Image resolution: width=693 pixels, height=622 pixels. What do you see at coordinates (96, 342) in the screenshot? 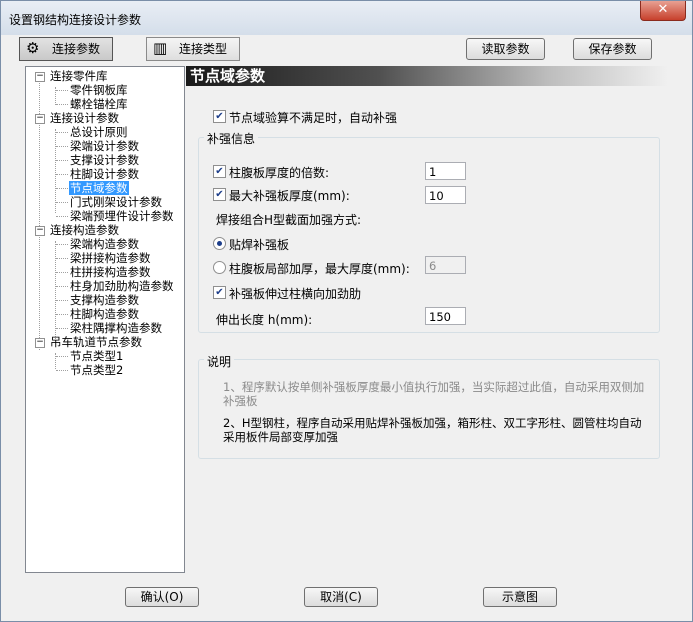
I see `tree-node-crane-rail: 吊车轨道节点参数` at bounding box center [96, 342].